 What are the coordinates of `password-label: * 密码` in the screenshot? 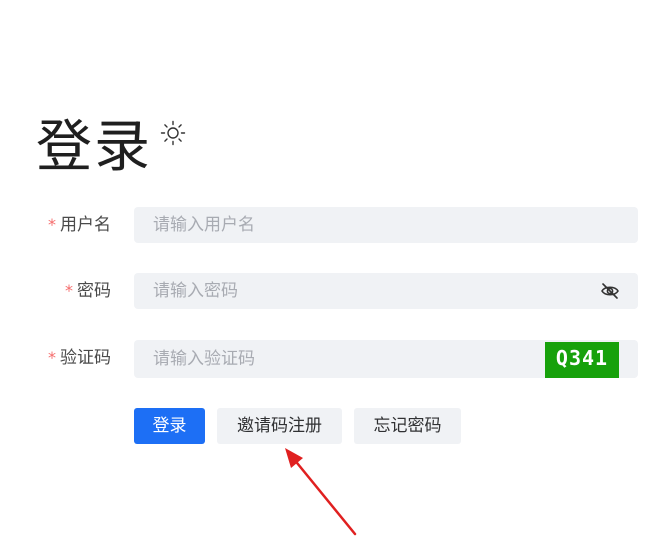 It's located at (88, 291).